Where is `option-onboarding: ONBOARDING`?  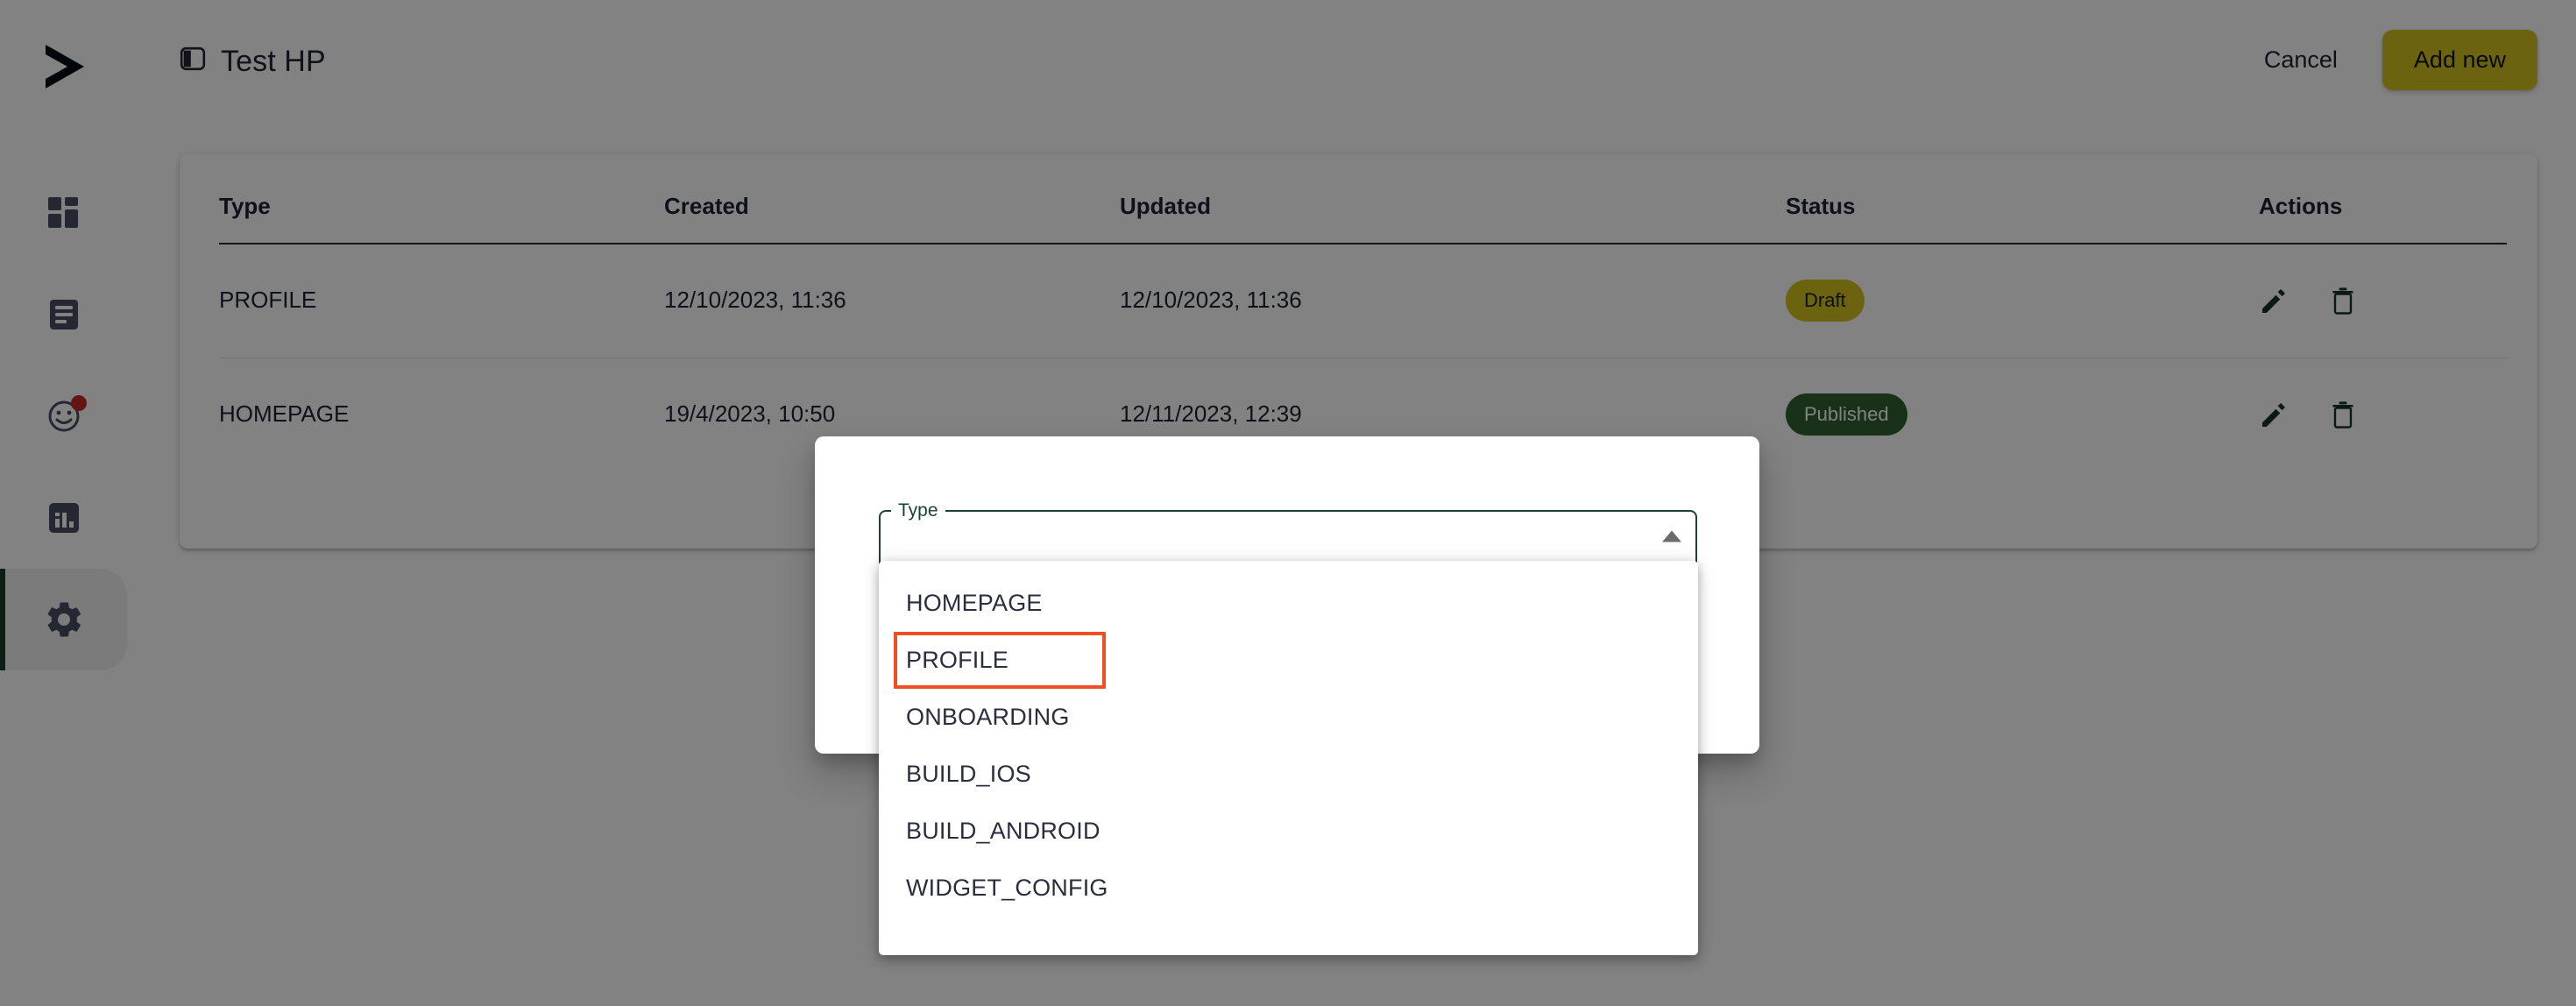
option-onboarding: ONBOARDING is located at coordinates (1288, 717).